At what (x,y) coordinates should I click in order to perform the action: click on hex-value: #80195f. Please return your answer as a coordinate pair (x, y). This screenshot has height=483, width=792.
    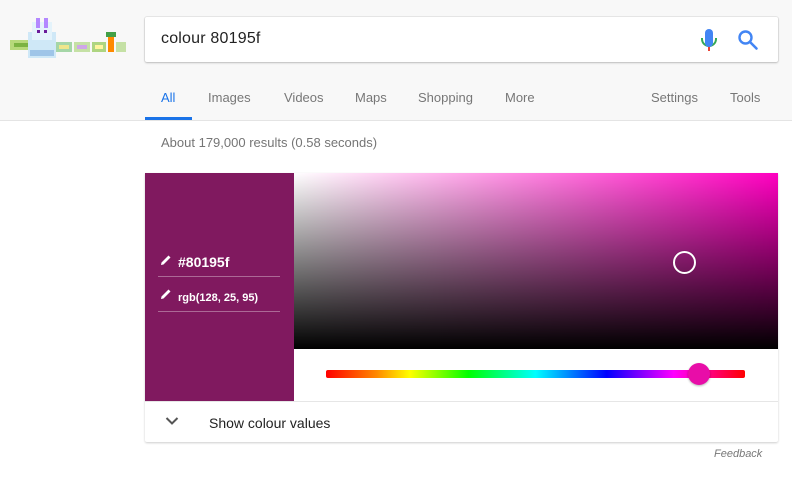
    Looking at the image, I should click on (203, 262).